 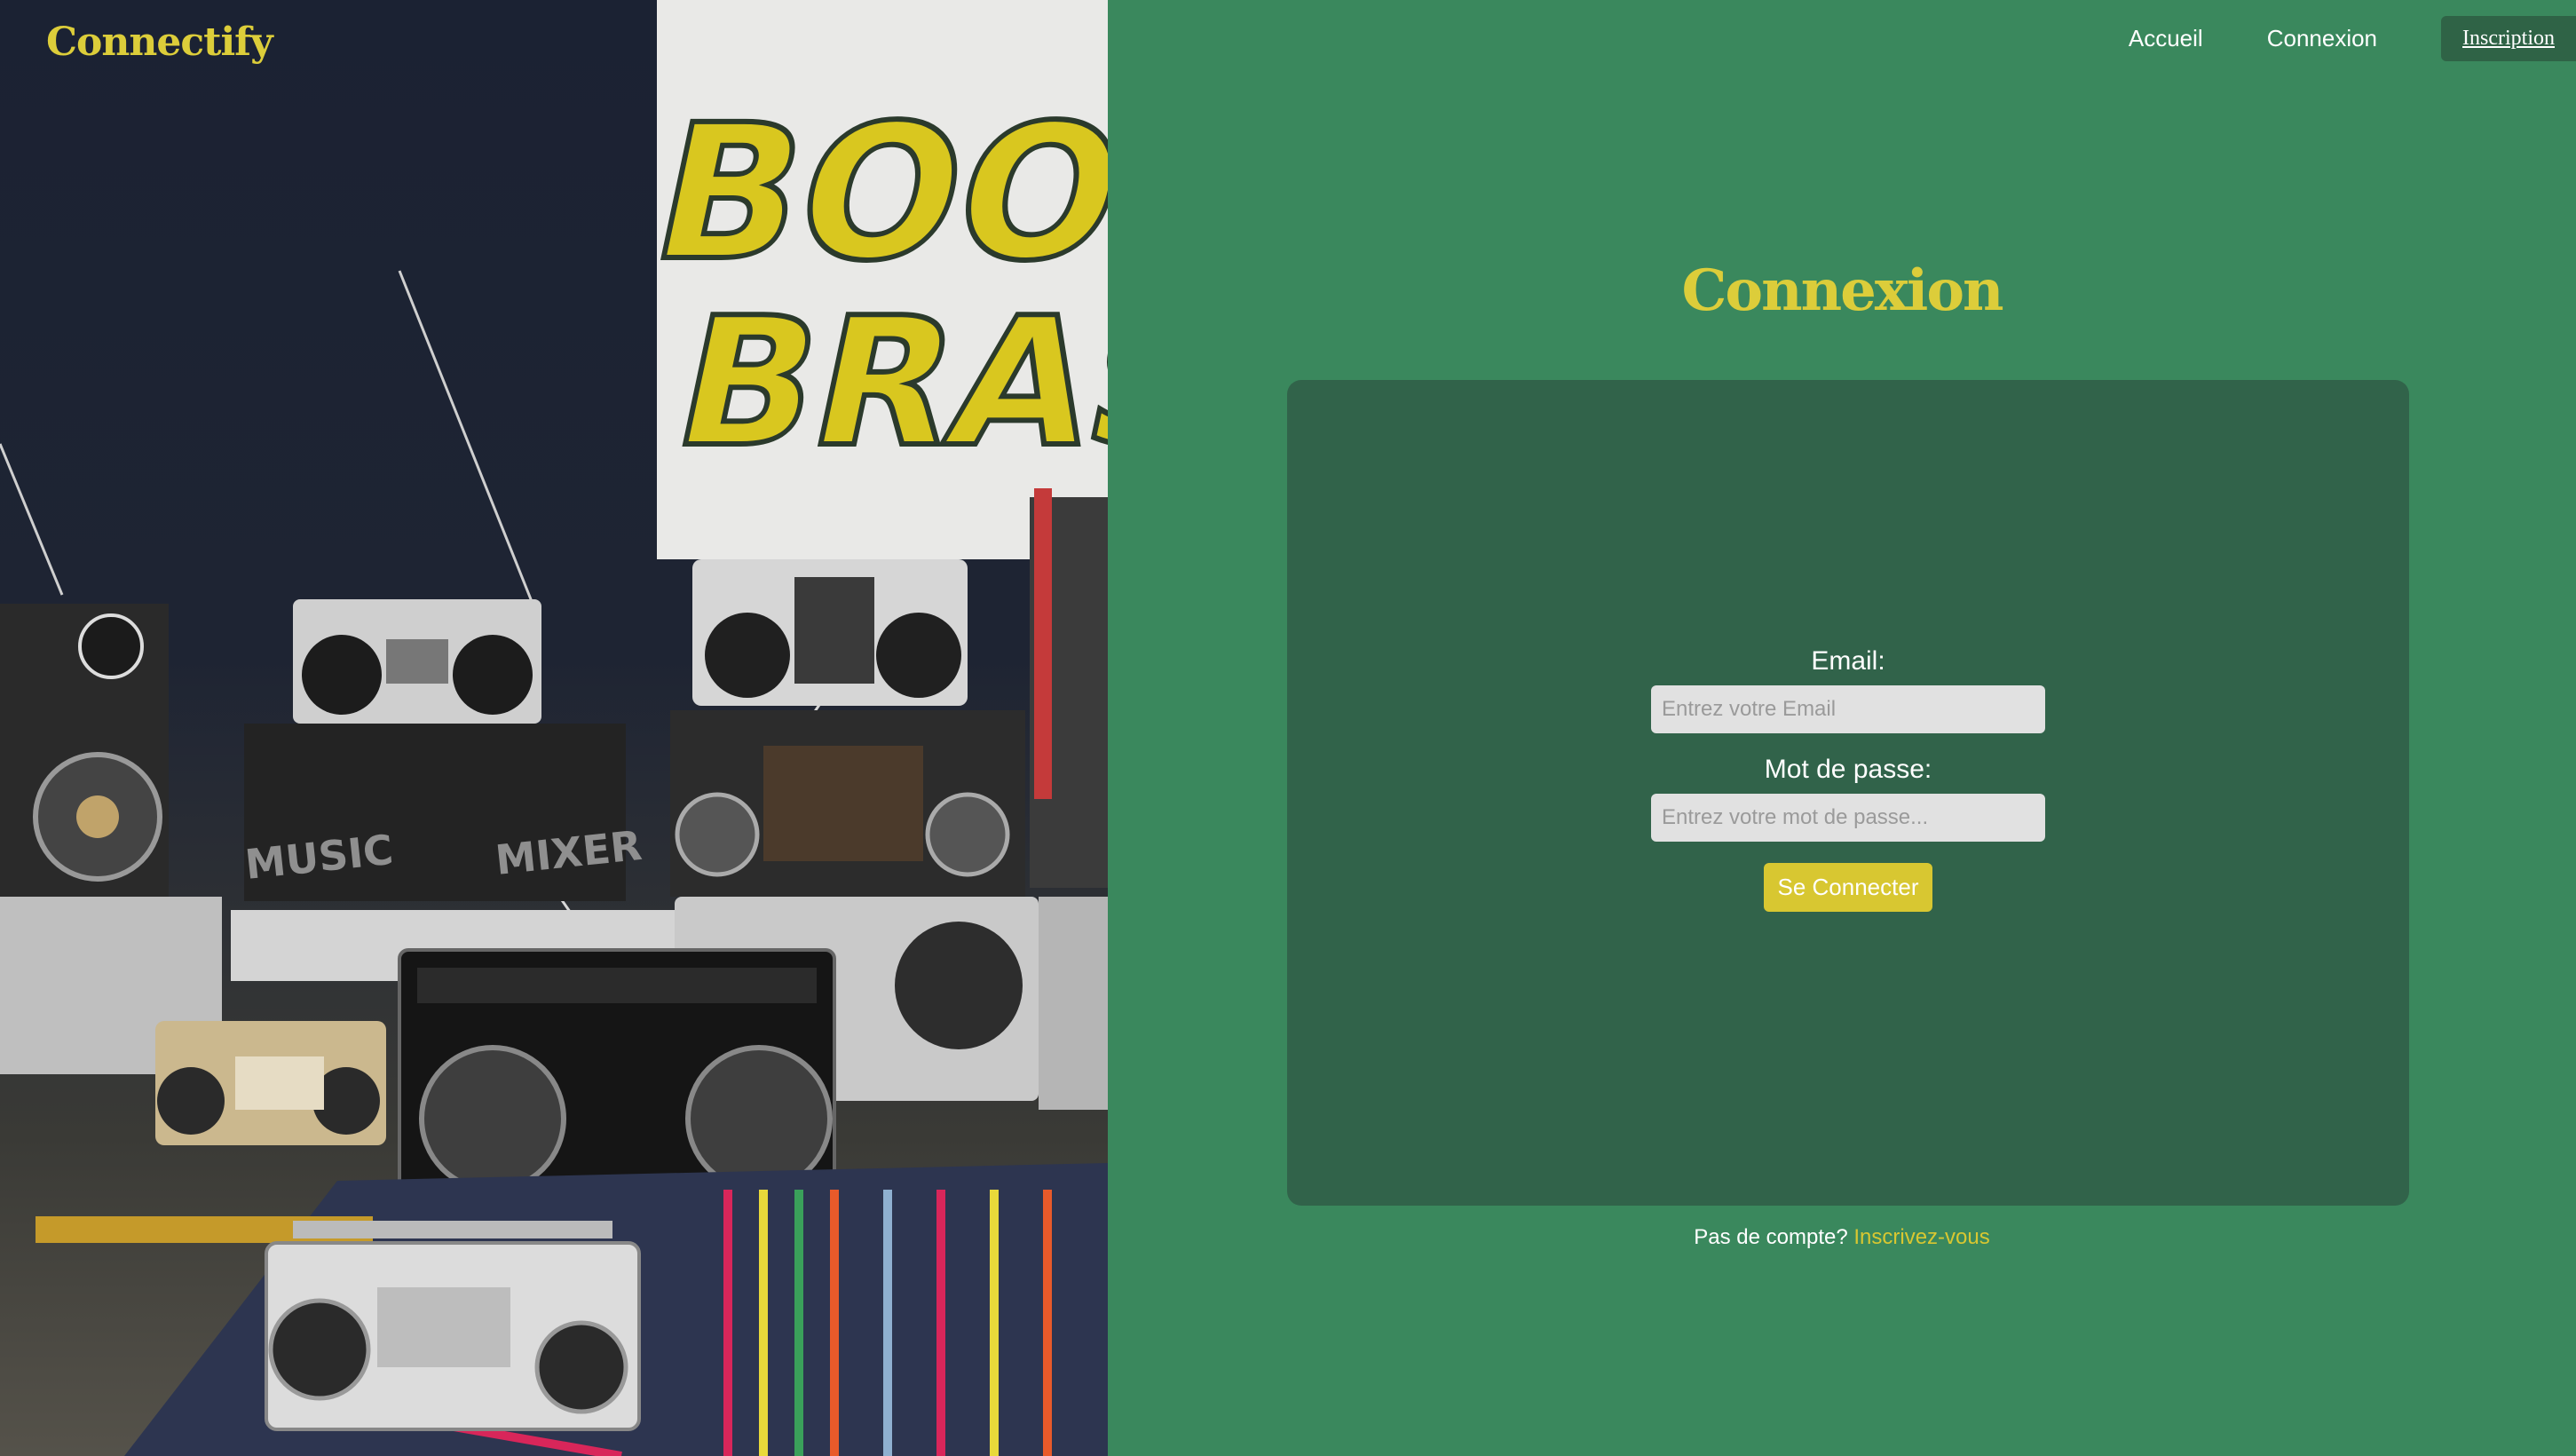 What do you see at coordinates (159, 42) in the screenshot?
I see `brand-logo: Connectify` at bounding box center [159, 42].